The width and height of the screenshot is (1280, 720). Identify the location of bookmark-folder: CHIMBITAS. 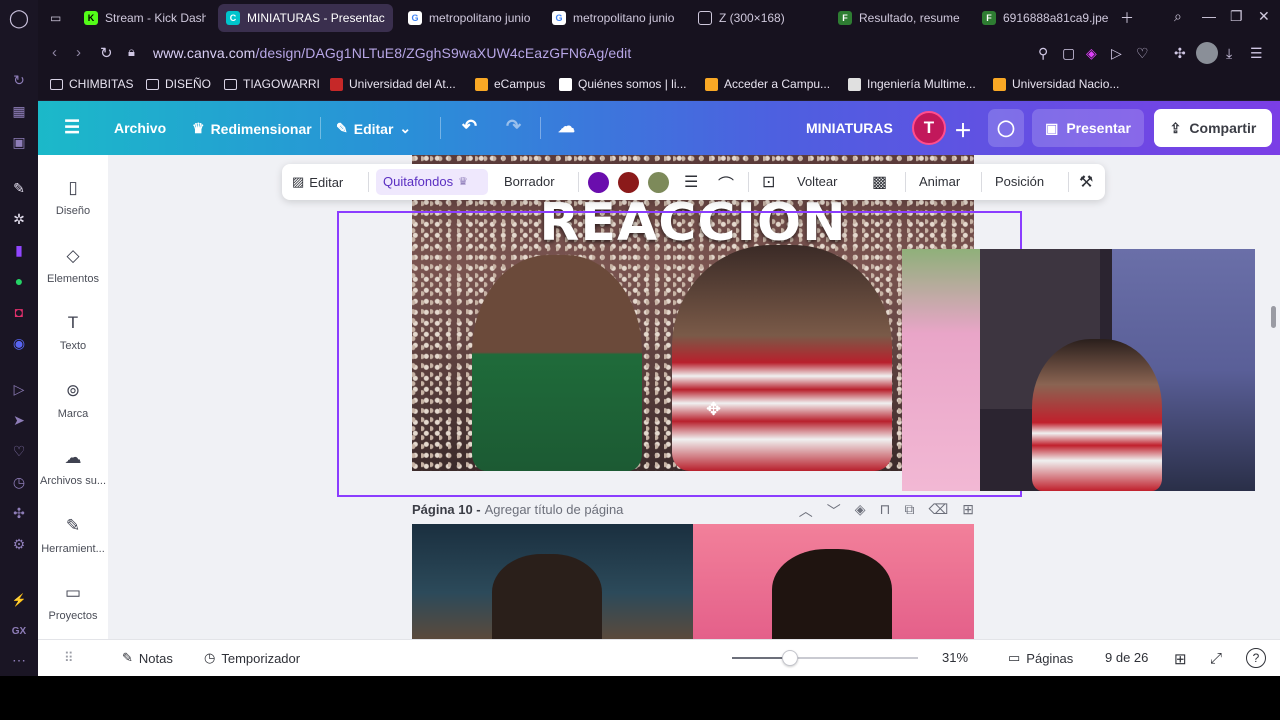
(91, 84).